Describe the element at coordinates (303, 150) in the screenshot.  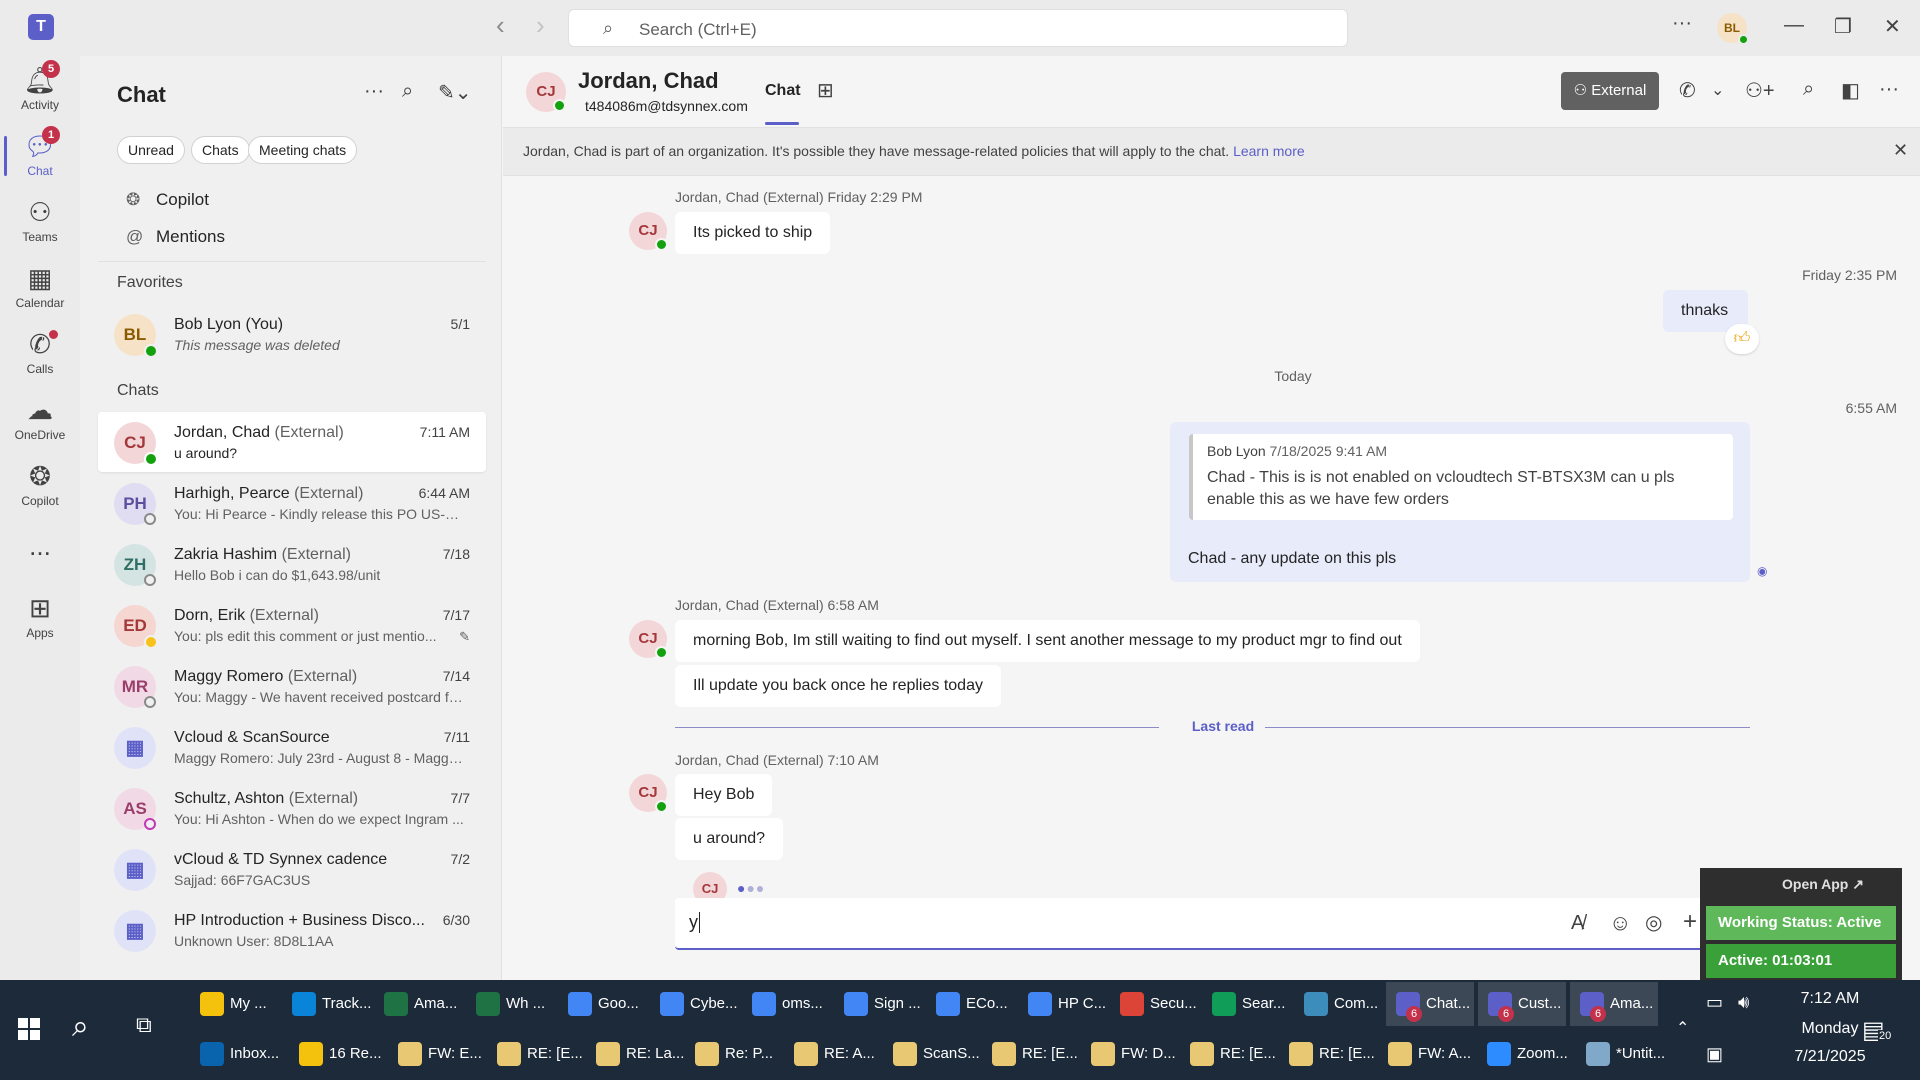
I see `filter-meeting-chats: Meeting chats` at that location.